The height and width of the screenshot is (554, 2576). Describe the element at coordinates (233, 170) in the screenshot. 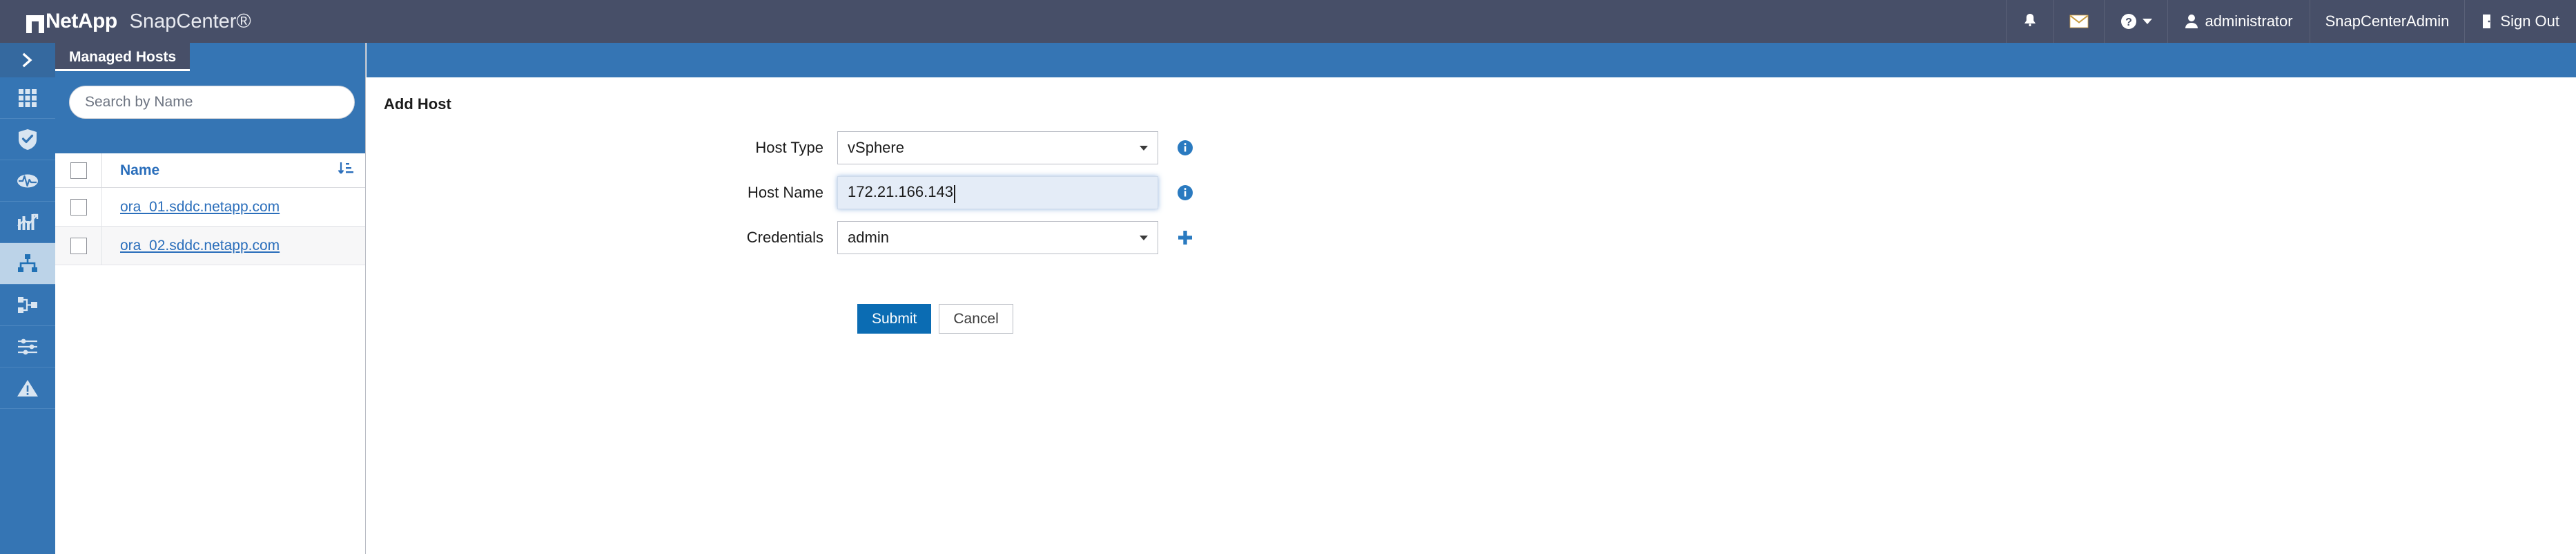

I see `name-column-header: Name` at that location.